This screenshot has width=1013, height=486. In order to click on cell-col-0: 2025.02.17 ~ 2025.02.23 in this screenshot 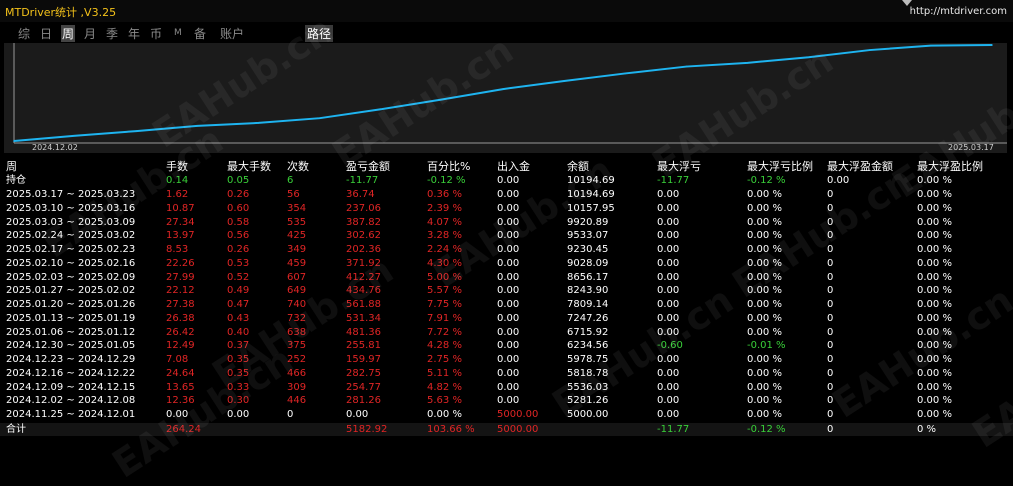, I will do `click(71, 249)`.